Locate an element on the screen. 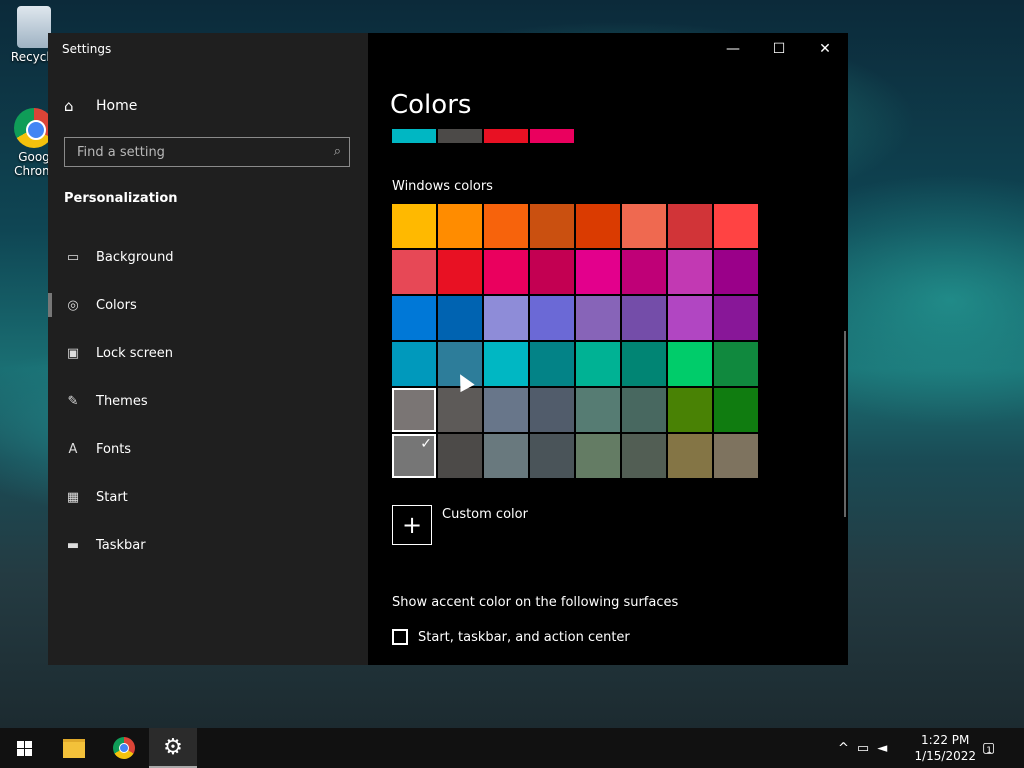 The image size is (1024, 768). custom-color-label: Custom color is located at coordinates (485, 514).